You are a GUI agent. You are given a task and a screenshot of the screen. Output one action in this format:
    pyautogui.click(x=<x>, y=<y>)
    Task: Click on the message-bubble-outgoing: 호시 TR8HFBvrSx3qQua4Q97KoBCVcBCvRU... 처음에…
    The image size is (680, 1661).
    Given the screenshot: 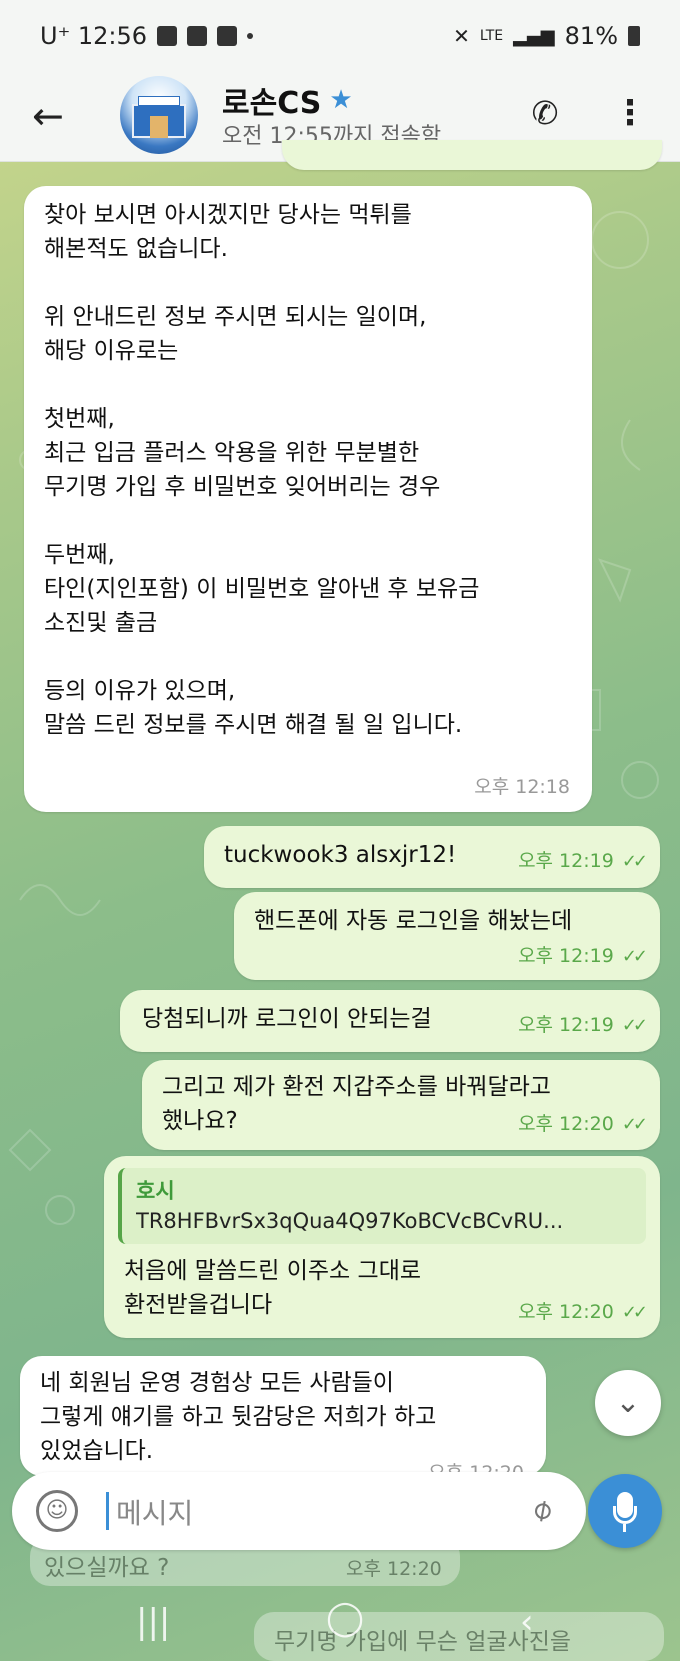 What is the action you would take?
    pyautogui.click(x=382, y=1247)
    